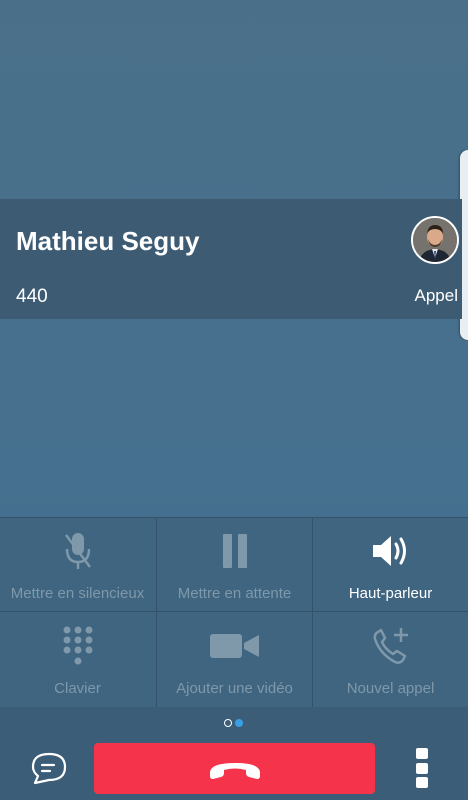  What do you see at coordinates (32, 296) in the screenshot?
I see `call-number: 440` at bounding box center [32, 296].